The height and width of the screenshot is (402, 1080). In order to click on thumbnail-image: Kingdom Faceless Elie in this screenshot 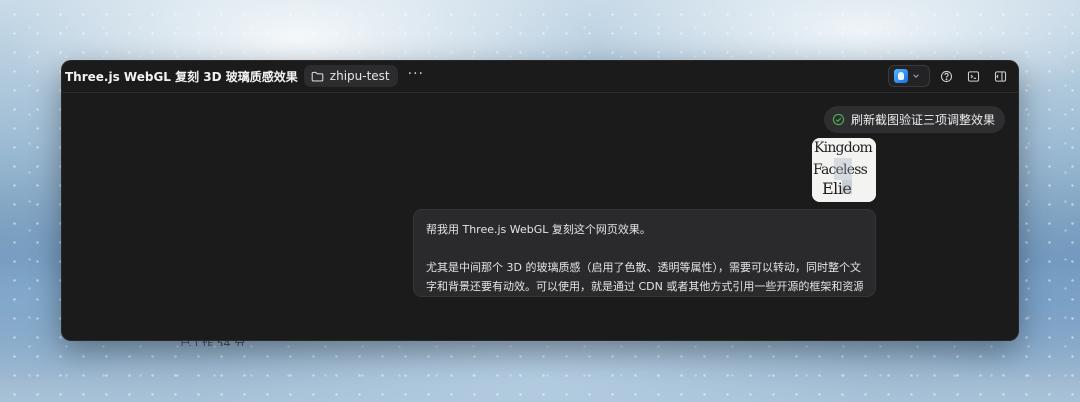, I will do `click(844, 170)`.